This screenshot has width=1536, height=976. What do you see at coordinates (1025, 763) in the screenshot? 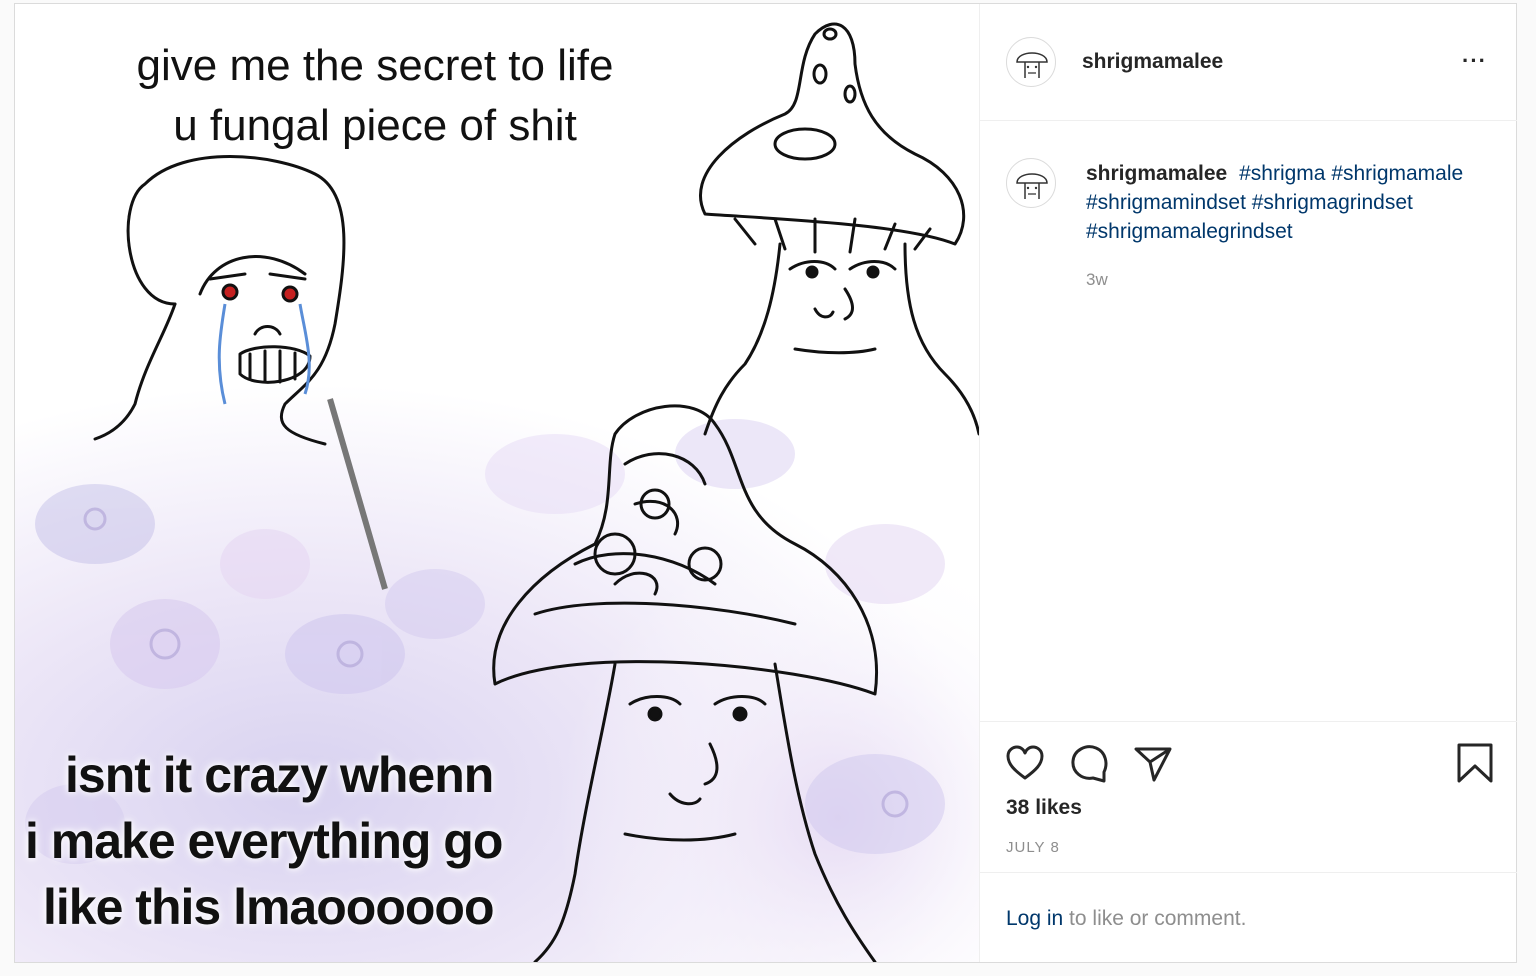
I see `heart-icon` at bounding box center [1025, 763].